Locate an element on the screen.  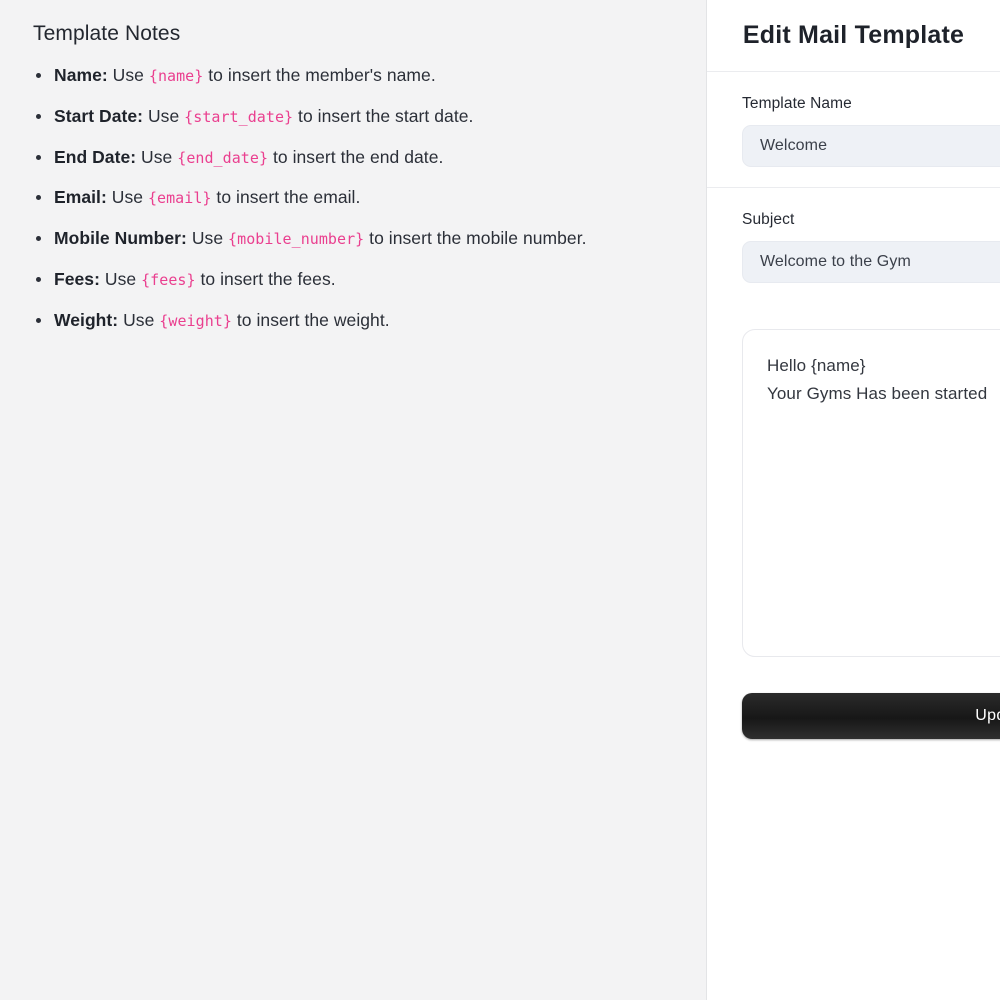
template-note-variable: {email} is located at coordinates (179, 198).